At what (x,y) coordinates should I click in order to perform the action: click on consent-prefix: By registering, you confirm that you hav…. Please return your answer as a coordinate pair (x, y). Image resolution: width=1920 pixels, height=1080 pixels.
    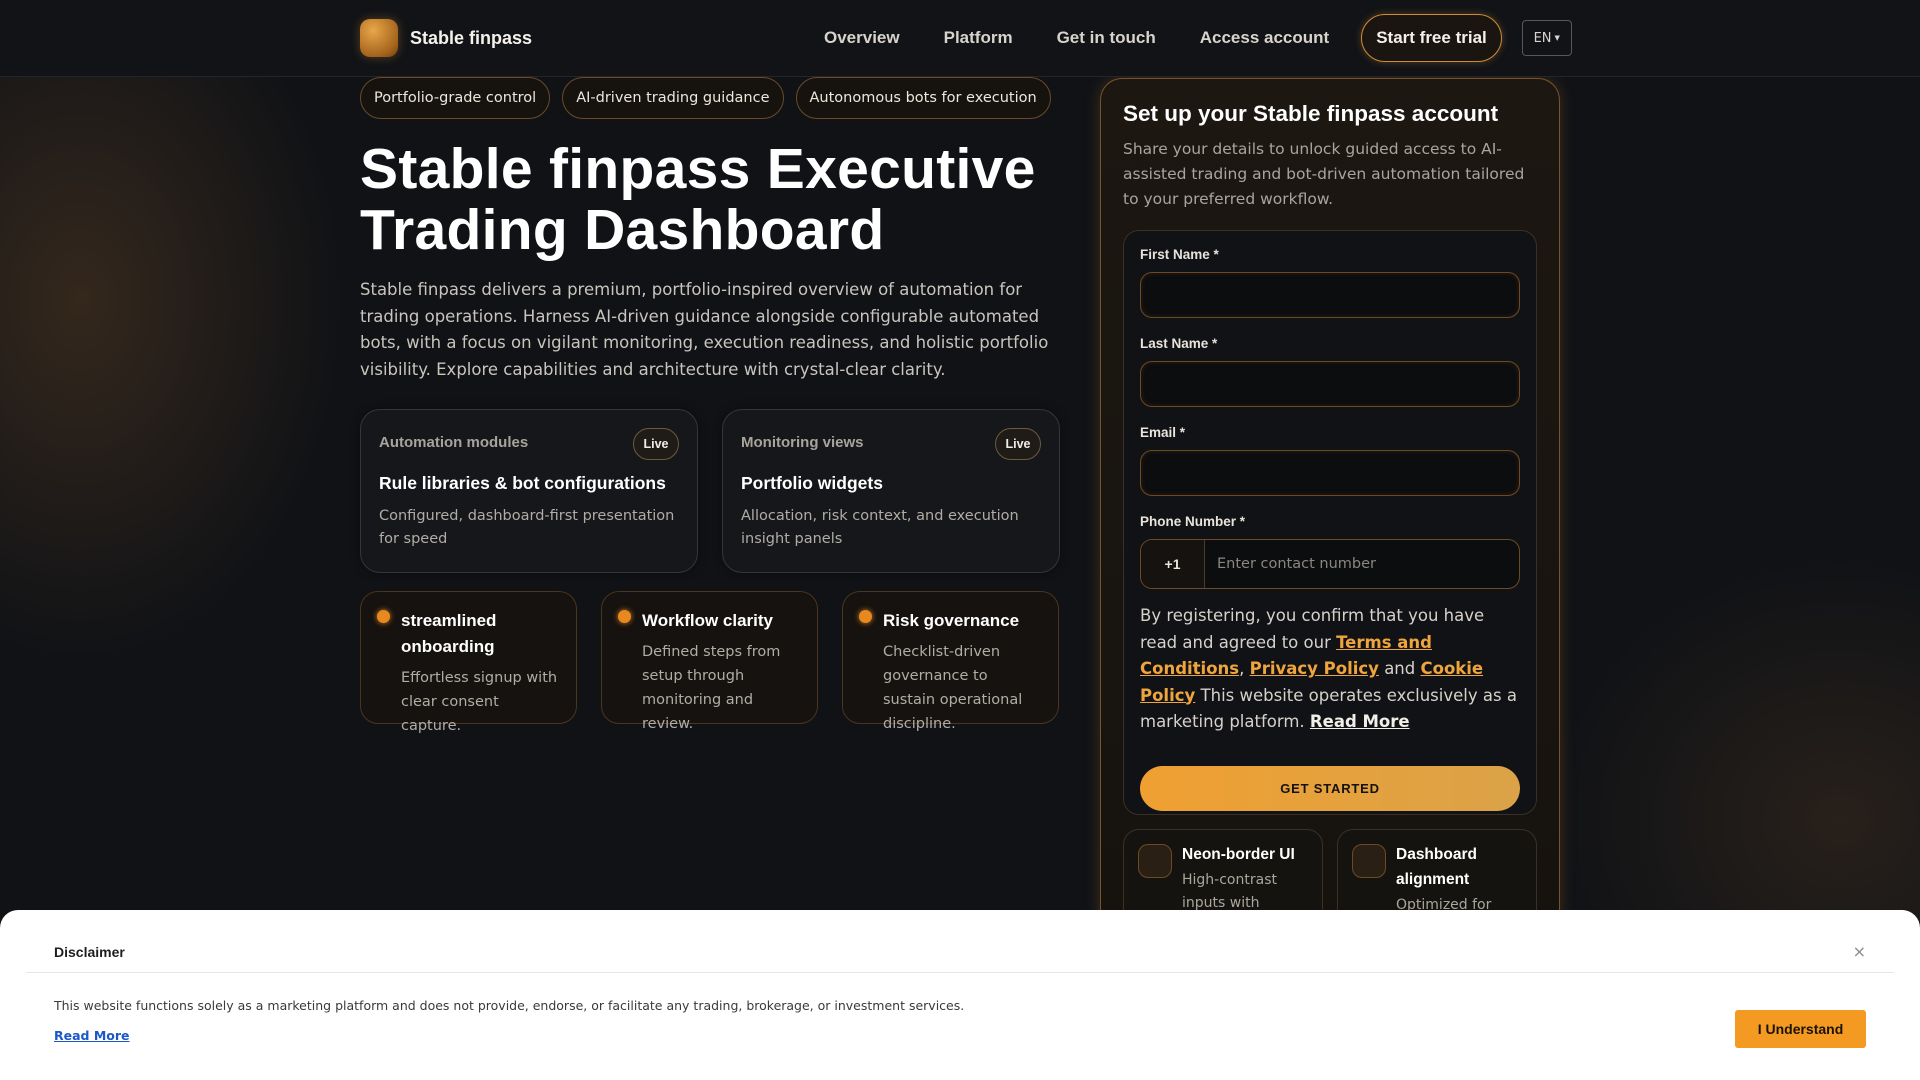
    Looking at the image, I should click on (1312, 629).